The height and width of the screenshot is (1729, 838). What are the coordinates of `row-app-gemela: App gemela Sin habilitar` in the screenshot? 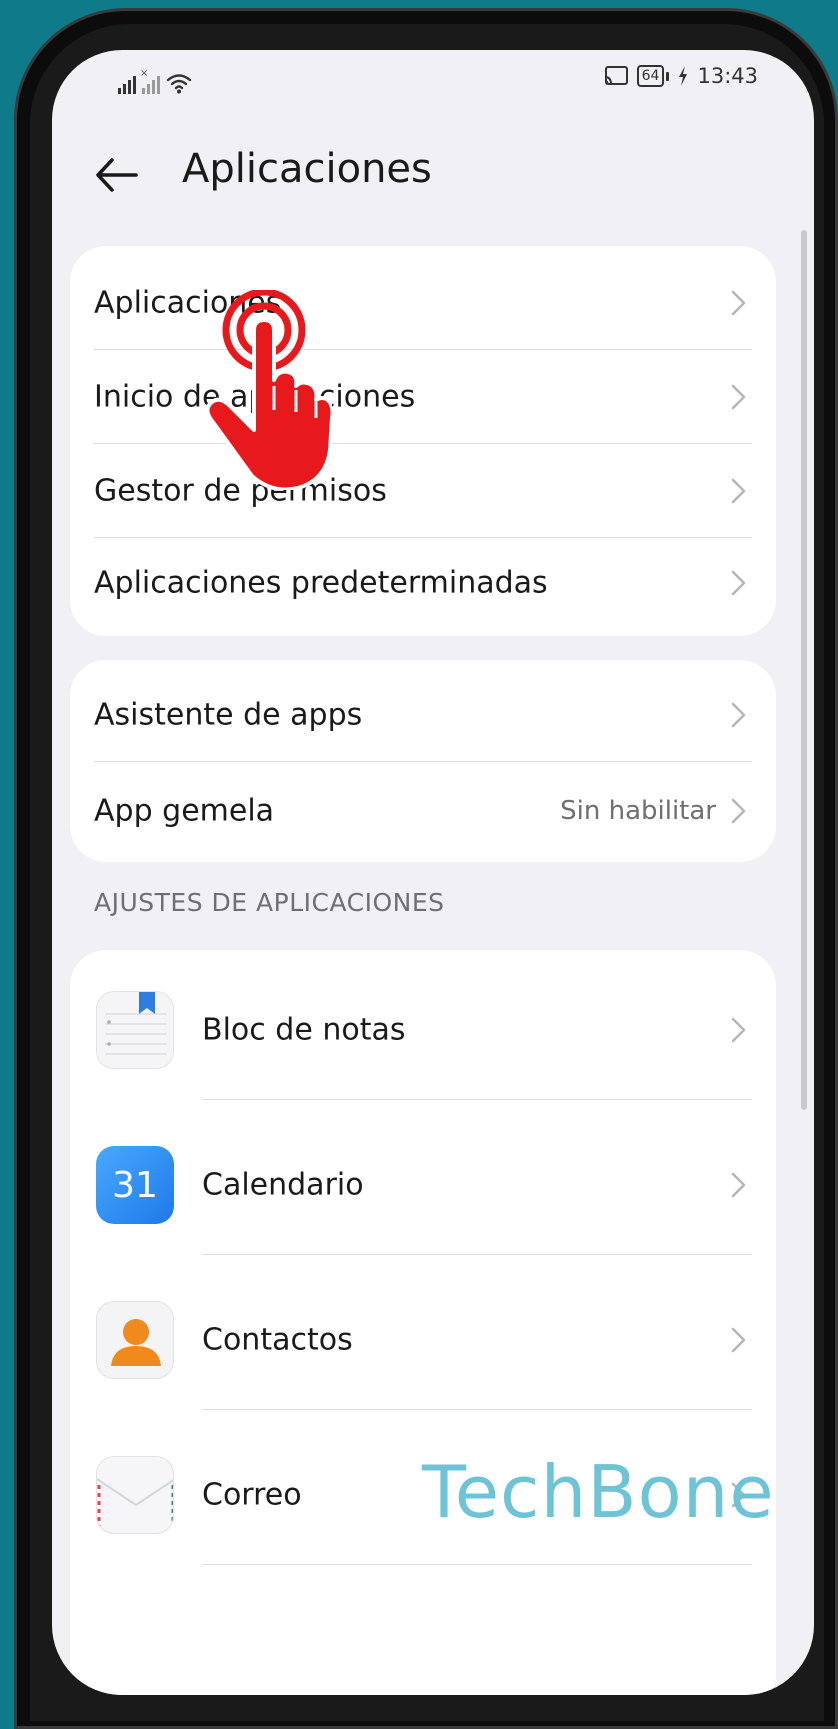 It's located at (423, 811).